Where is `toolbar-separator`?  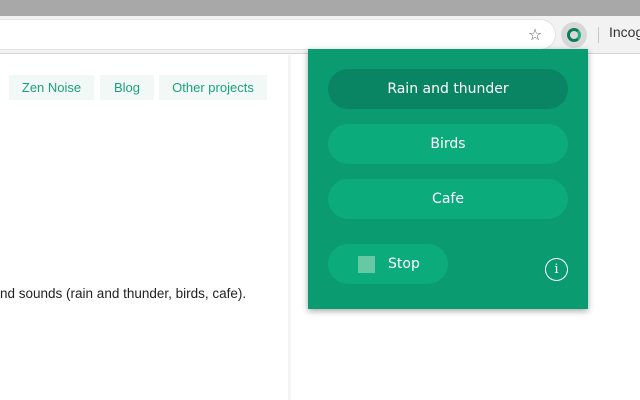
toolbar-separator is located at coordinates (598, 35).